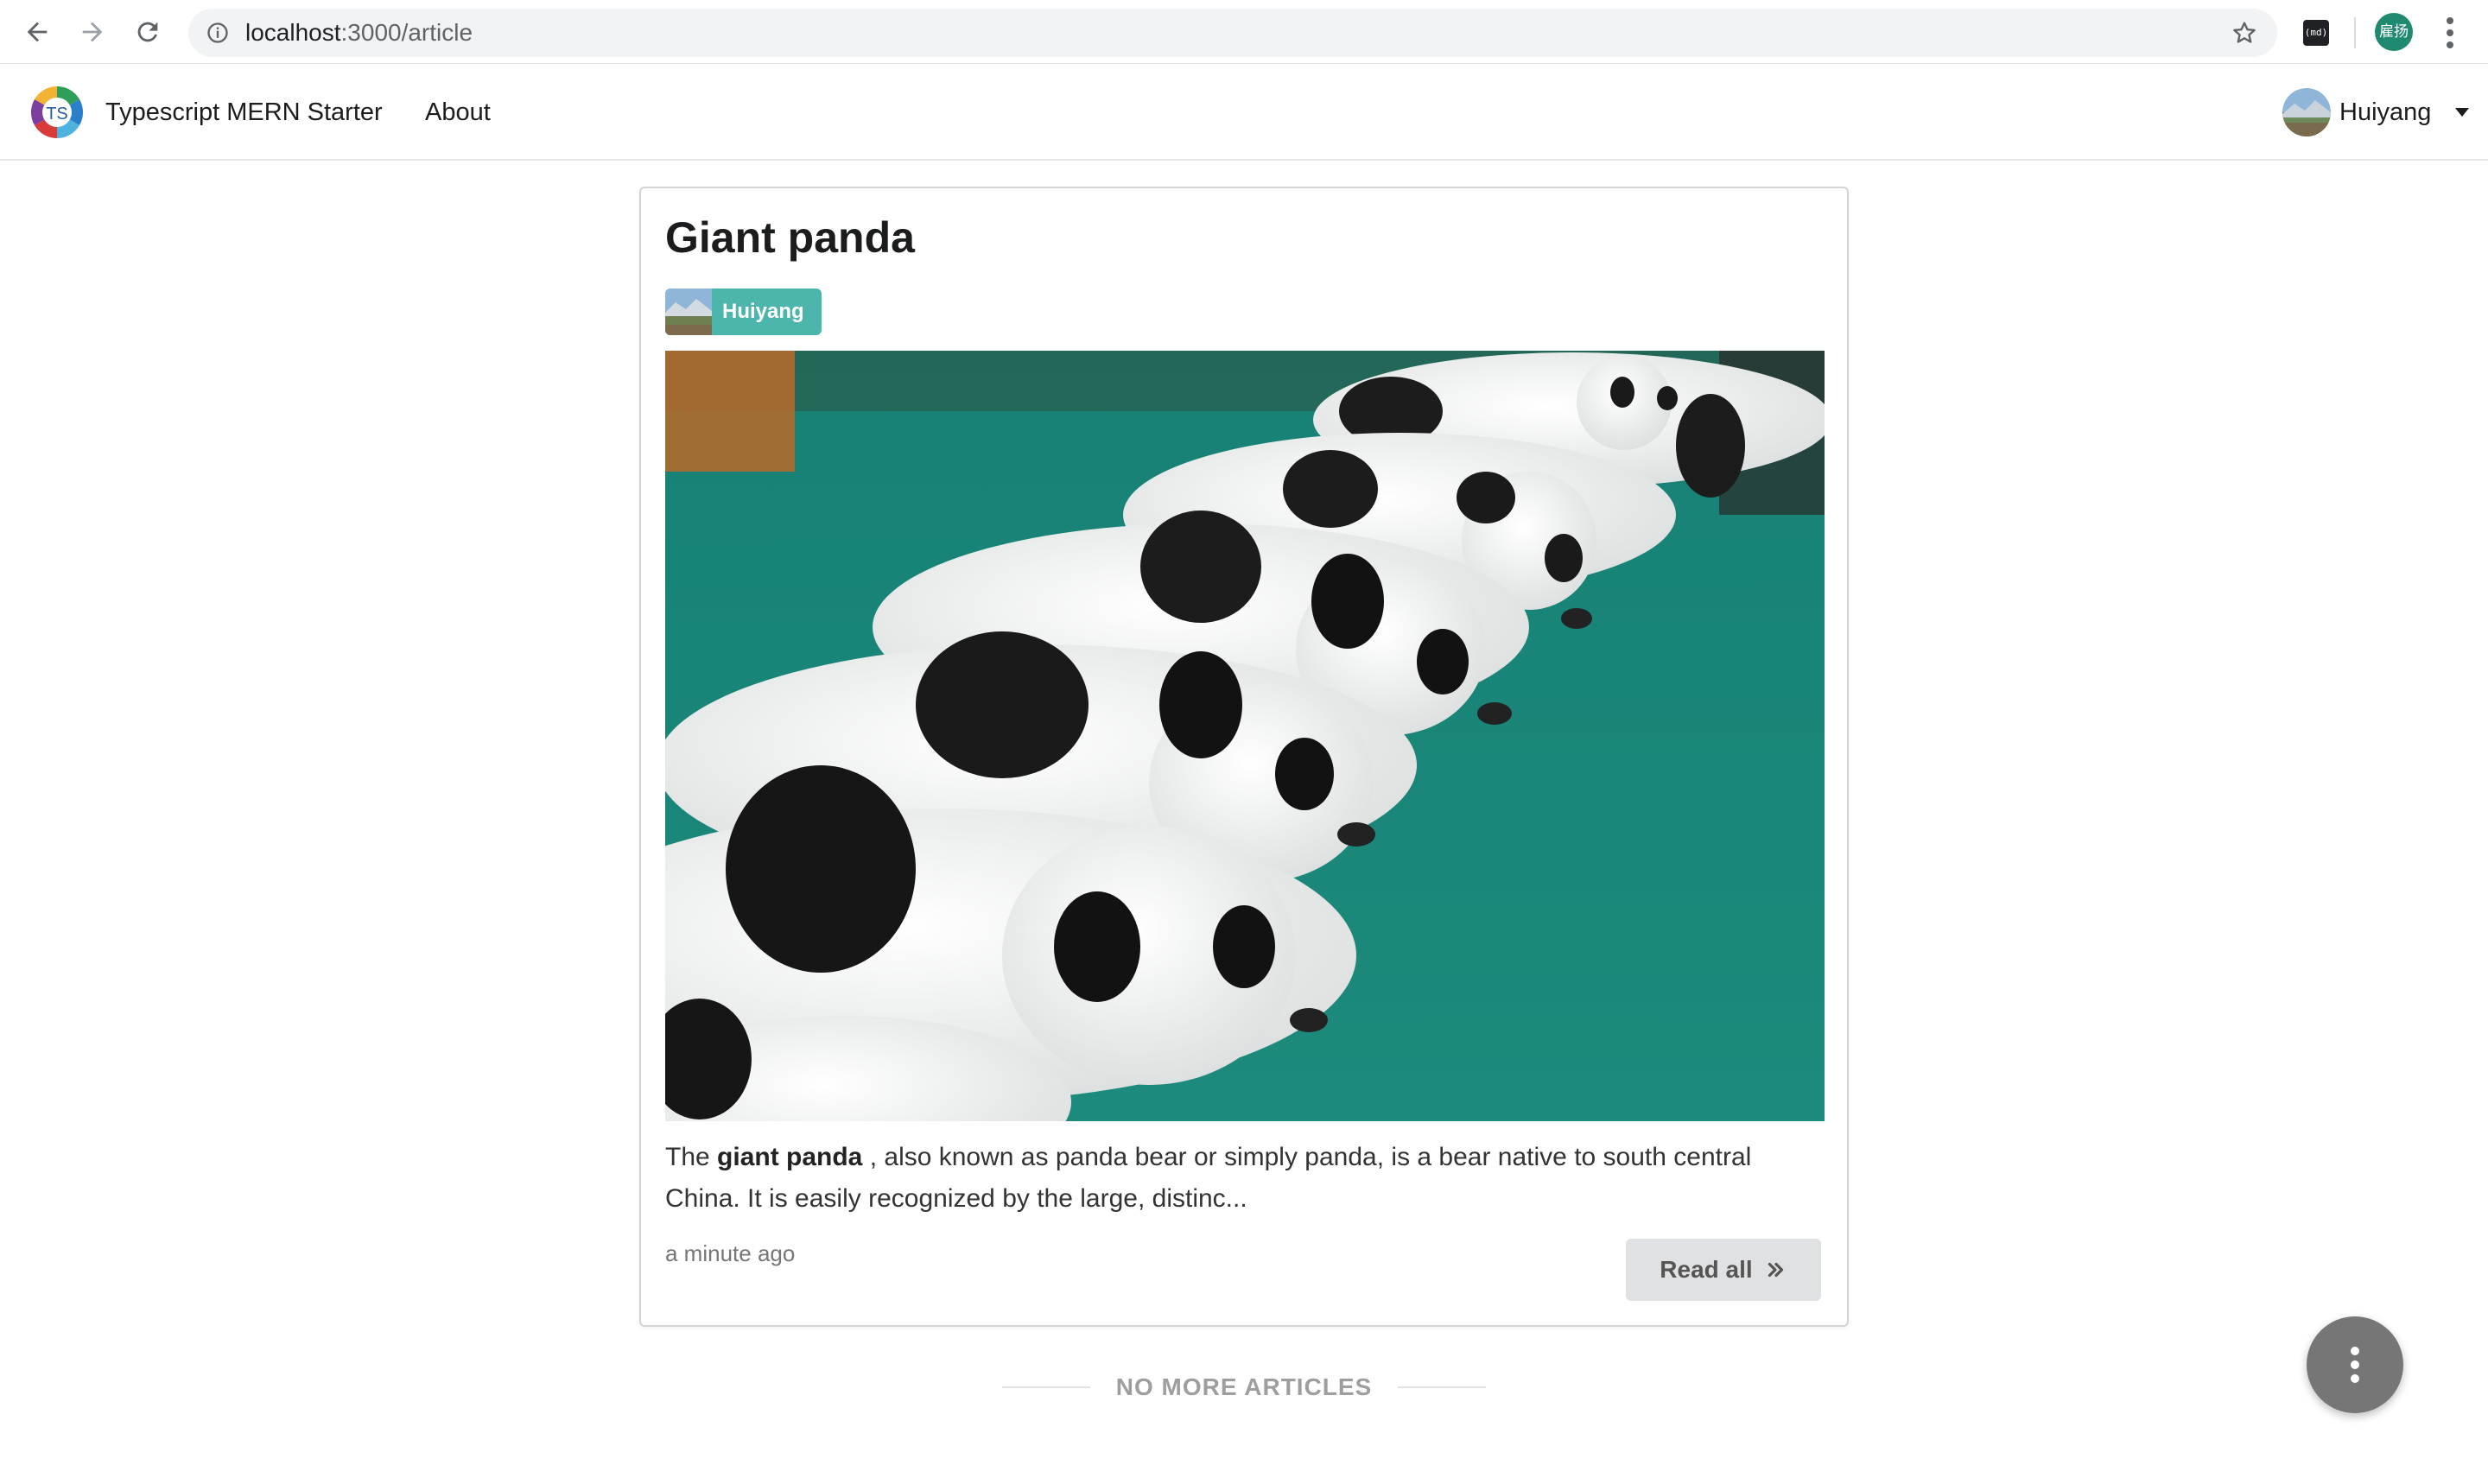 This screenshot has width=2488, height=1484. I want to click on divider-line-right, so click(1442, 1387).